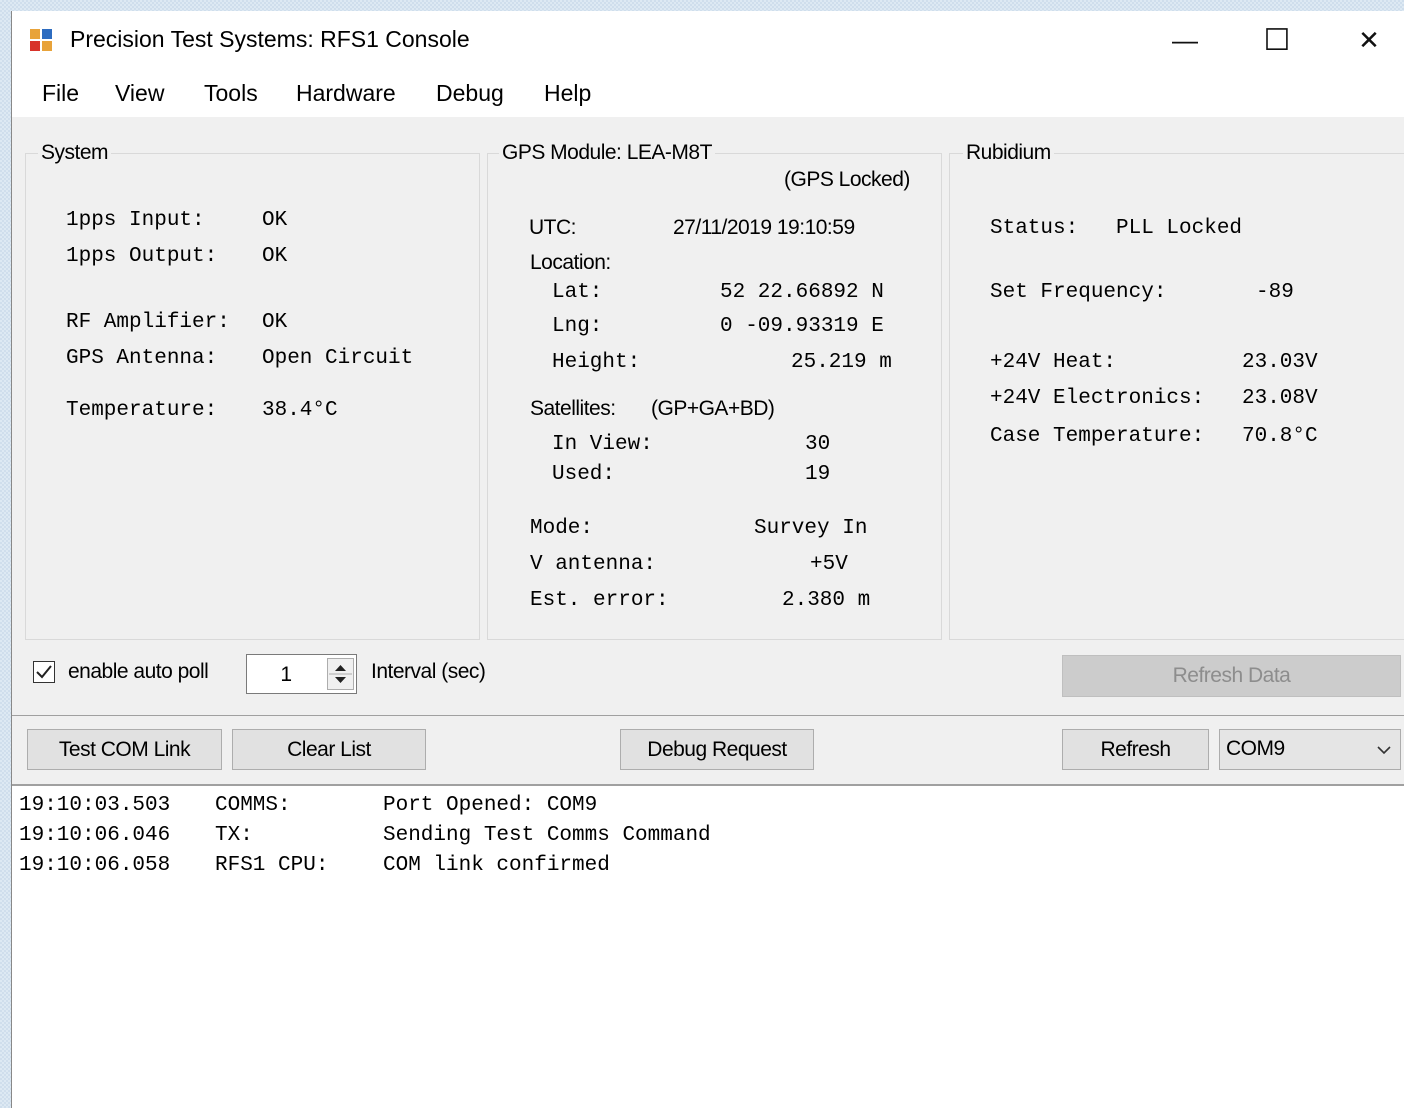 This screenshot has height=1108, width=1404. What do you see at coordinates (584, 474) in the screenshot?
I see `gps-used-label: Used:` at bounding box center [584, 474].